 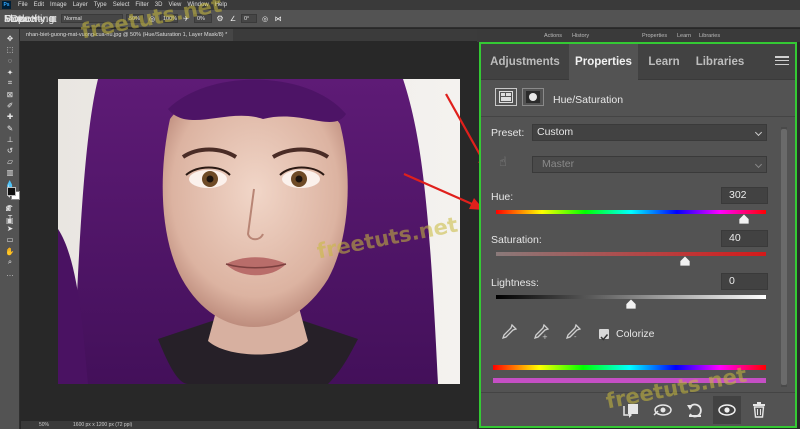 What do you see at coordinates (604, 335) in the screenshot?
I see `colorize-checkbox` at bounding box center [604, 335].